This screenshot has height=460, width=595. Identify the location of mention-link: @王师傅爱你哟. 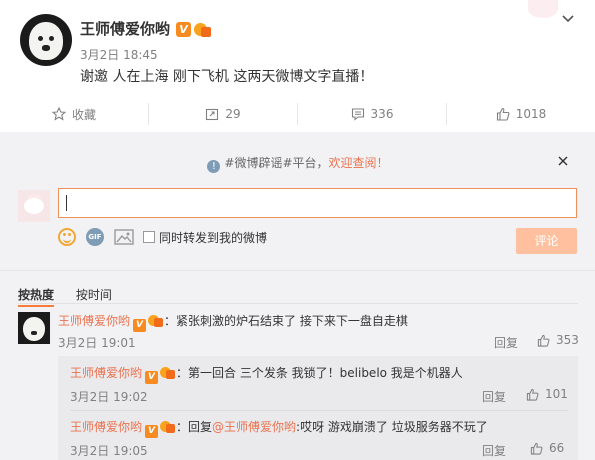
(254, 427).